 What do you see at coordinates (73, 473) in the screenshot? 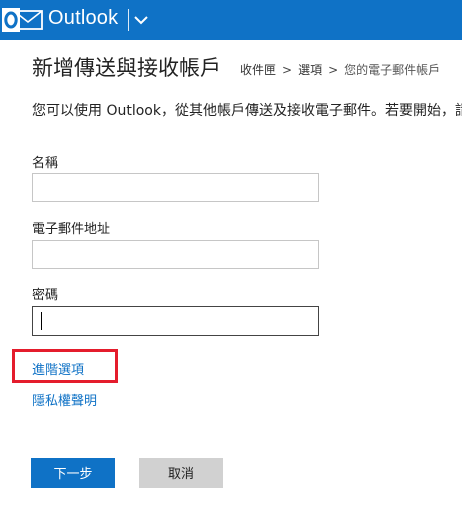
I see `next-button: 下一步` at bounding box center [73, 473].